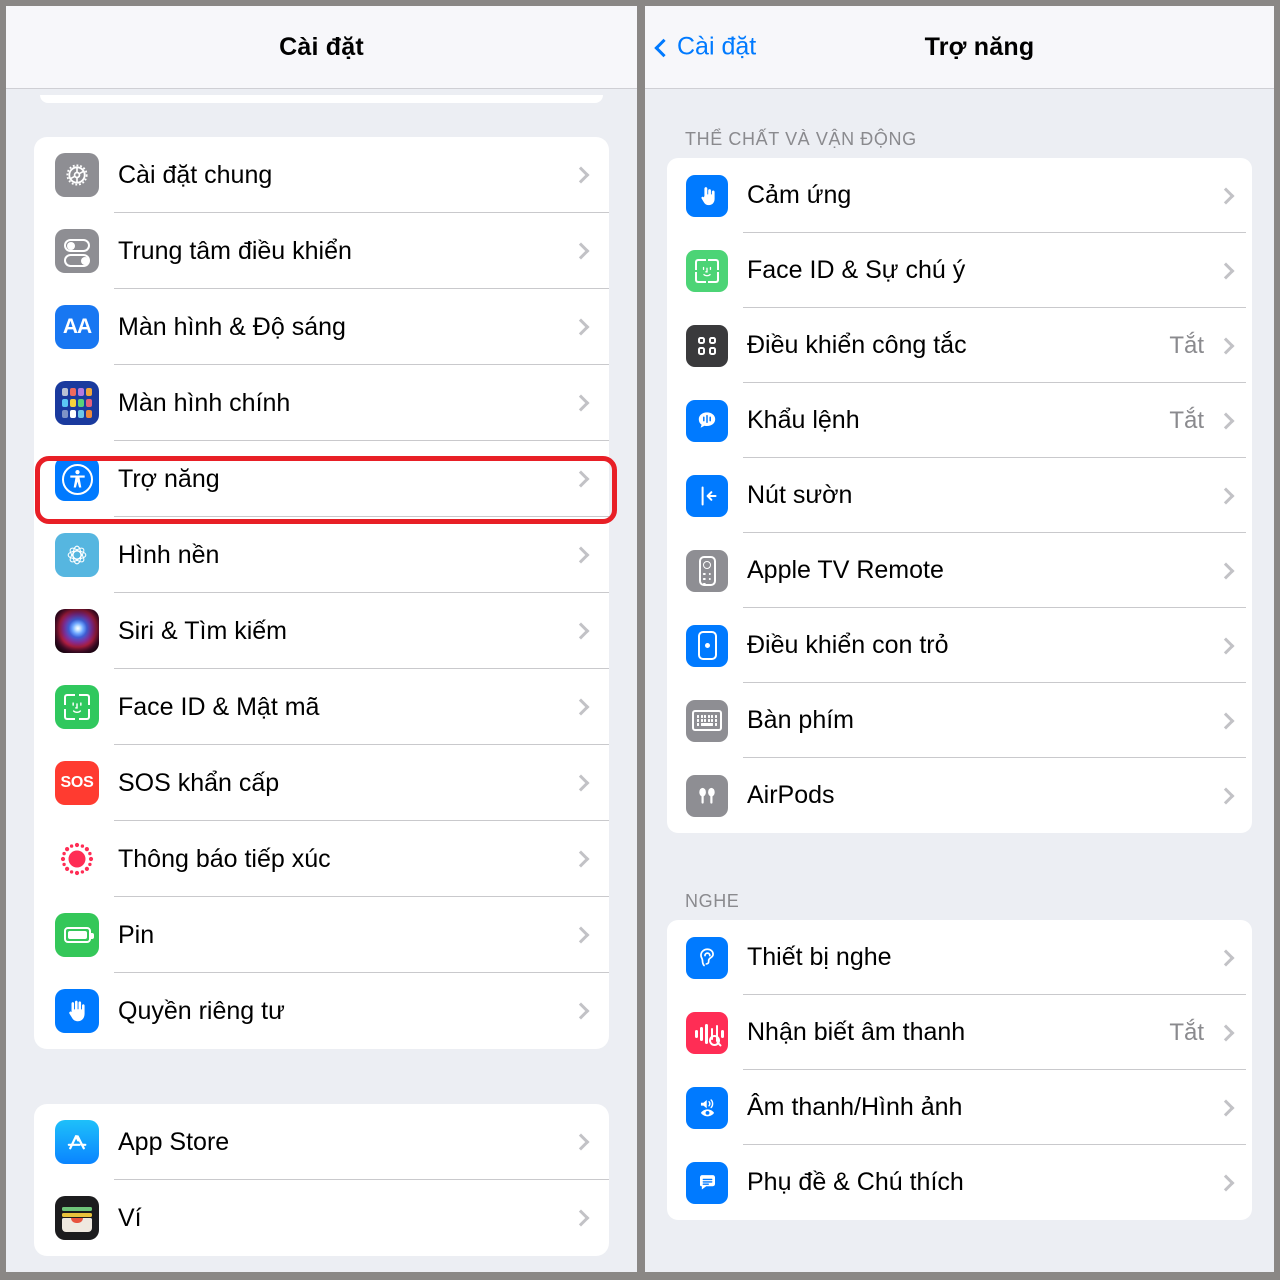  Describe the element at coordinates (232, 326) in the screenshot. I see `settings-row-label: Màn hình & Độ sáng` at that location.